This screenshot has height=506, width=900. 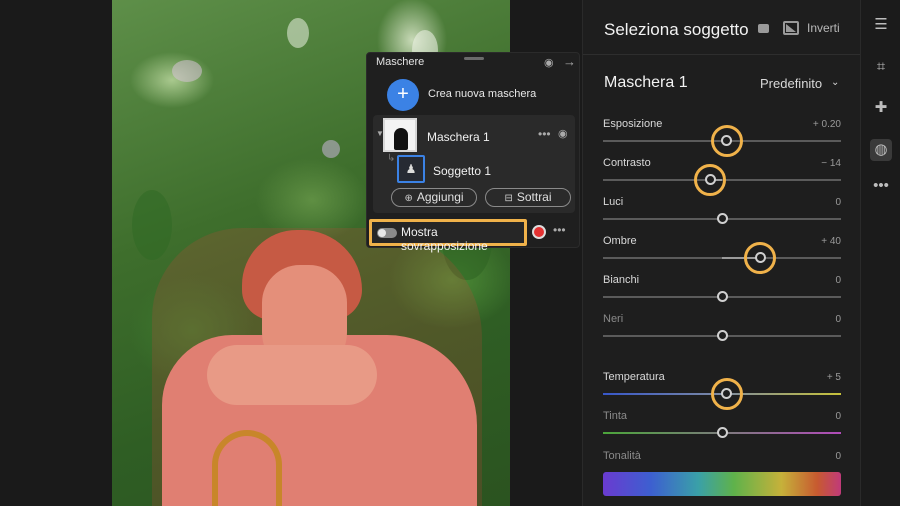 I want to click on invert-label: Inverti, so click(x=823, y=28).